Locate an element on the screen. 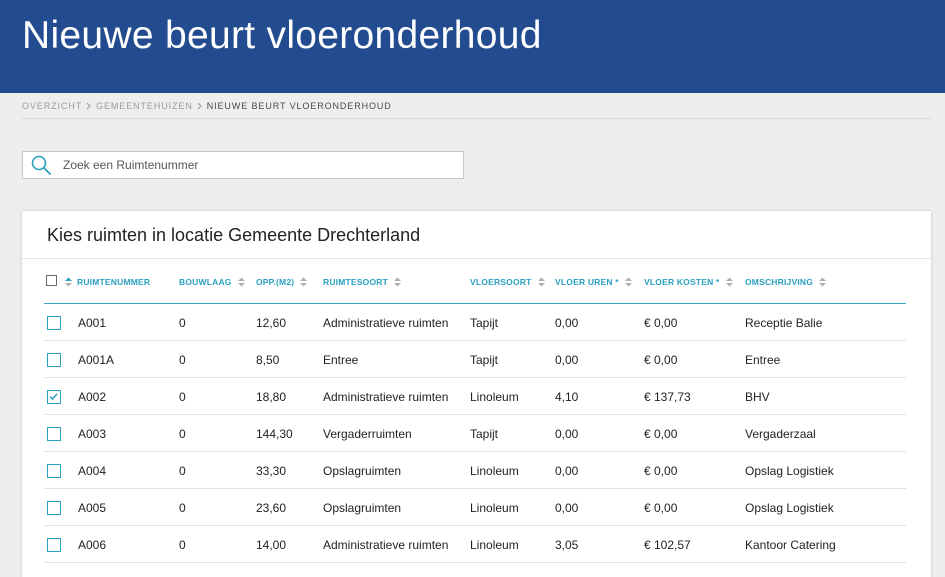 Image resolution: width=945 pixels, height=577 pixels. col-header-omschrijving: OMSCHRIJVING is located at coordinates (786, 282).